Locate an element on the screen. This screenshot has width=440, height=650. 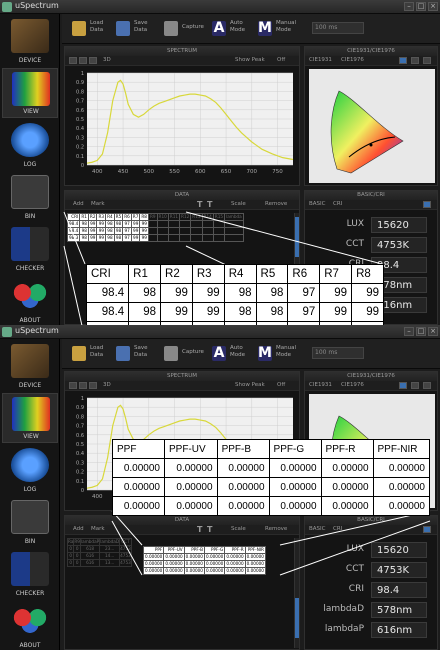
table-row: 0 0 618 23... 4753 is located at coordinates (99, 549).